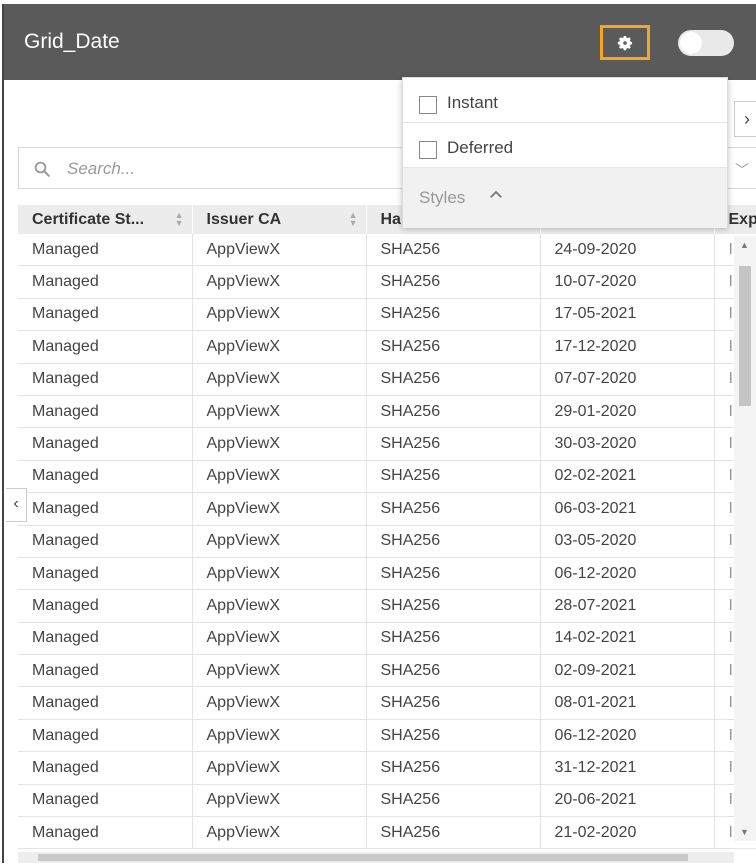 The image size is (756, 865). I want to click on cell-date: 31-12-2021, so click(627, 768).